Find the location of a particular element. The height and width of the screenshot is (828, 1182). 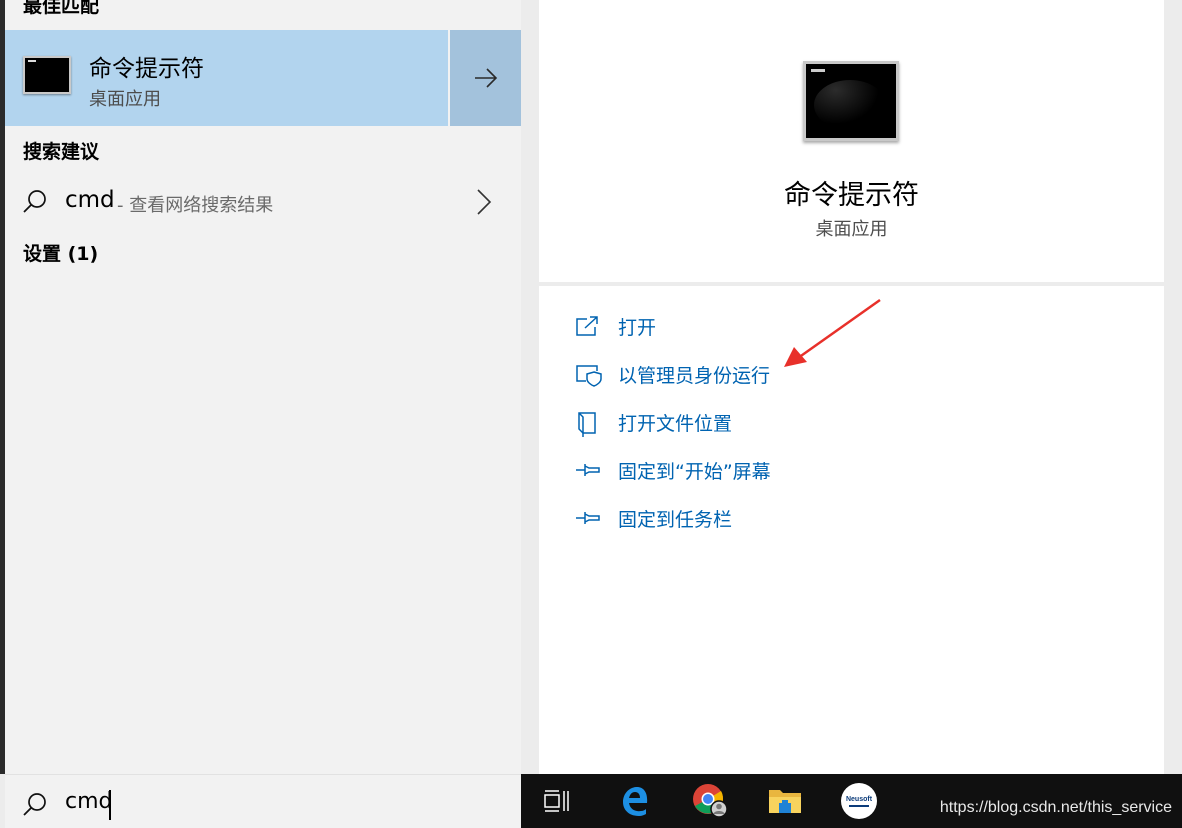

task-view-icon is located at coordinates (556, 801).